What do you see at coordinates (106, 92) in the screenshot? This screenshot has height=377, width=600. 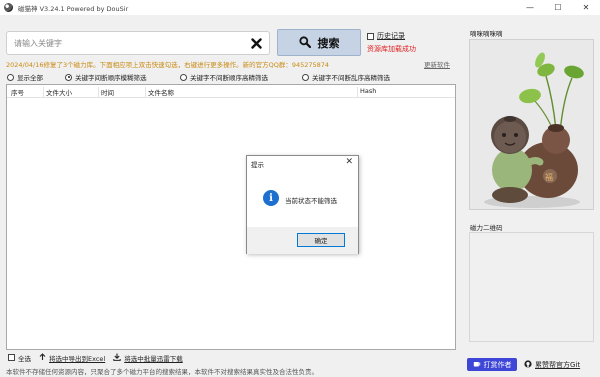 I see `column-header-time: 时间` at bounding box center [106, 92].